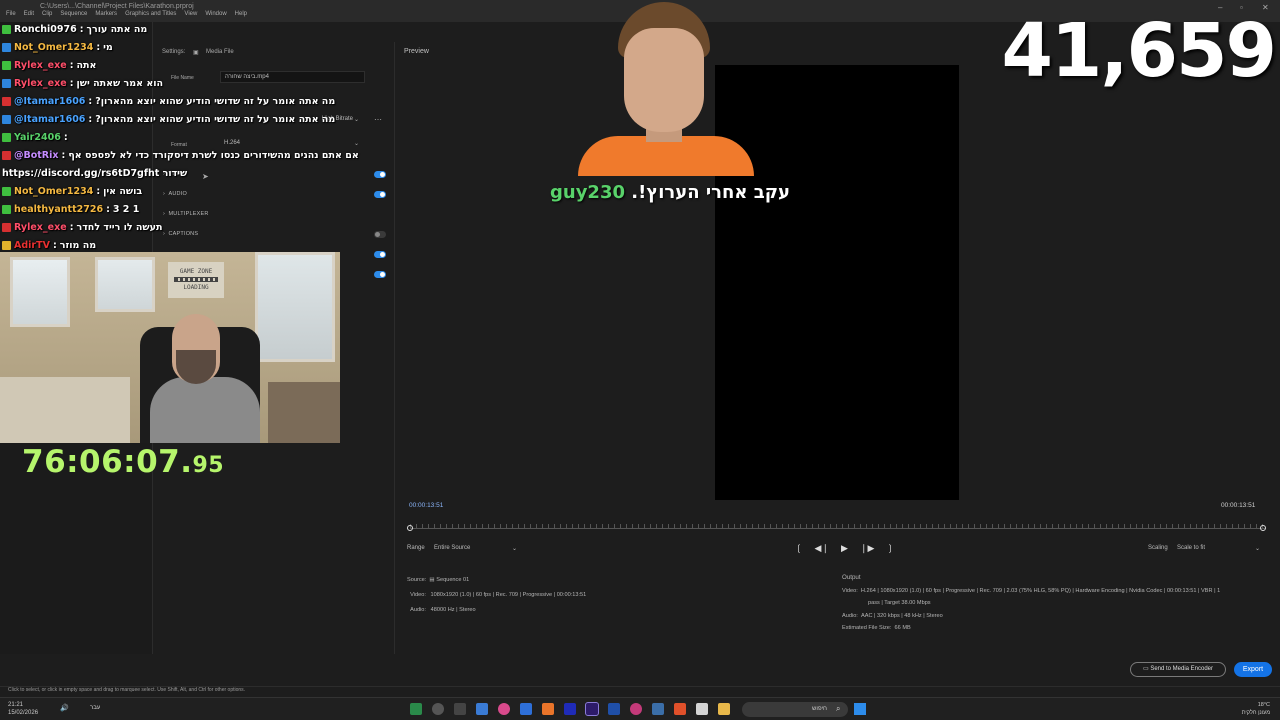  I want to click on chat-username: Ronchi0976, so click(45, 29).